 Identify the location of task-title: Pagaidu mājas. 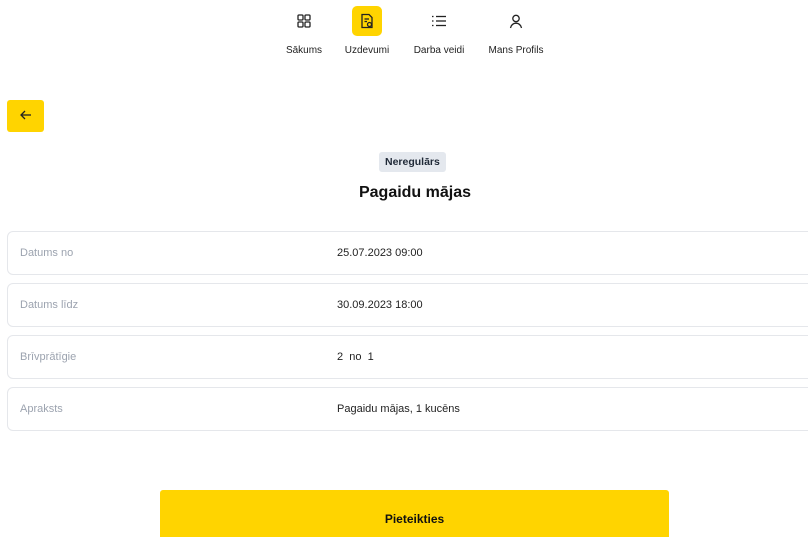
(415, 192).